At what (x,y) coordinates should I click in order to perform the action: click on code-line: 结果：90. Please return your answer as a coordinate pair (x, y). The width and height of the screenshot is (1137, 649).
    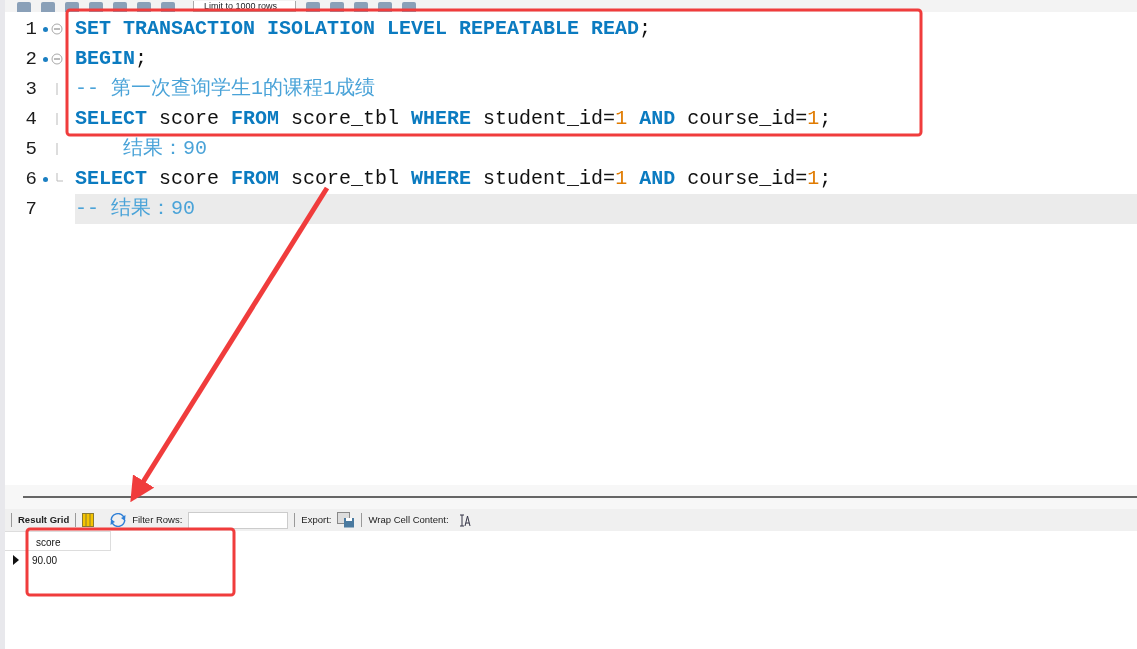
    Looking at the image, I should click on (164, 149).